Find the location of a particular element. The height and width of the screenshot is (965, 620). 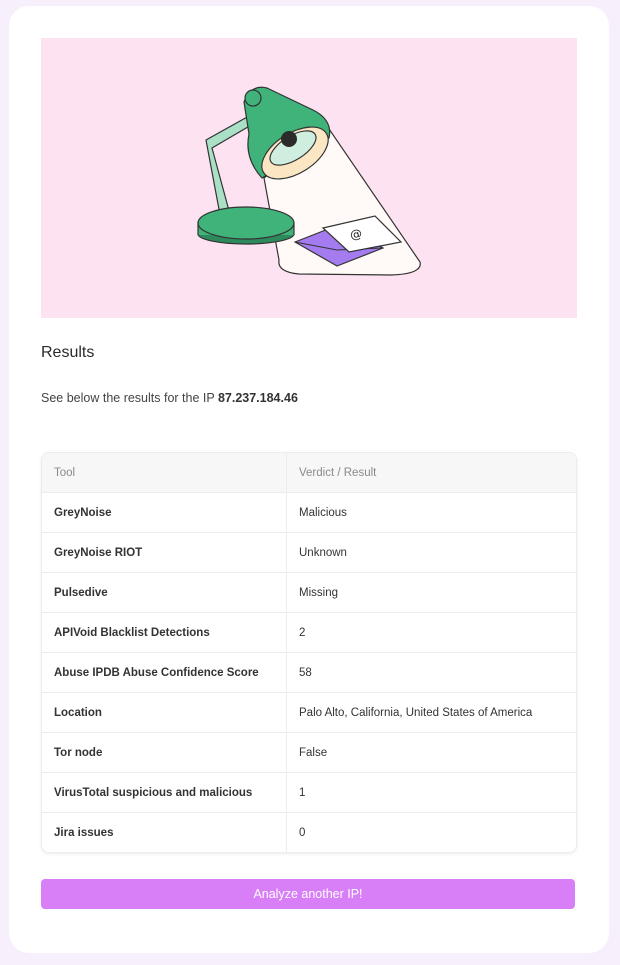

tool-cell: Jira issues is located at coordinates (164, 832).